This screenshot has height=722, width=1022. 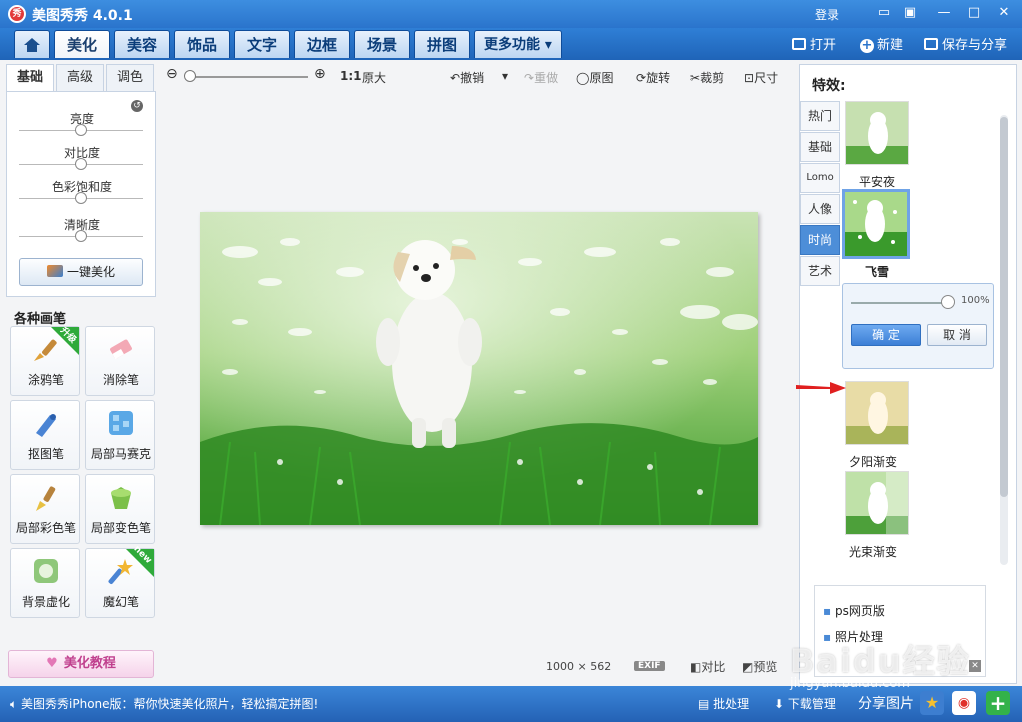 What do you see at coordinates (731, 704) in the screenshot?
I see `batch-label: 批处理` at bounding box center [731, 704].